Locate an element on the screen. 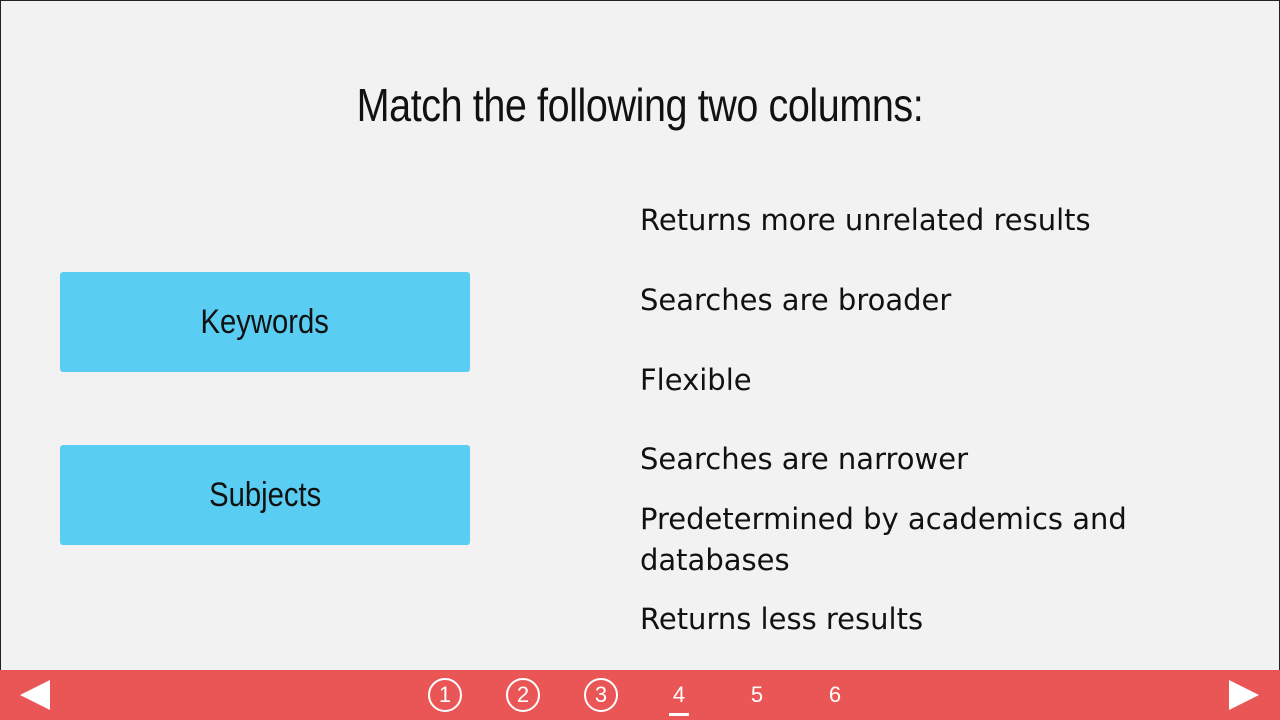  navigation-bar: 1 2 3 4 5 6 is located at coordinates (640, 695).